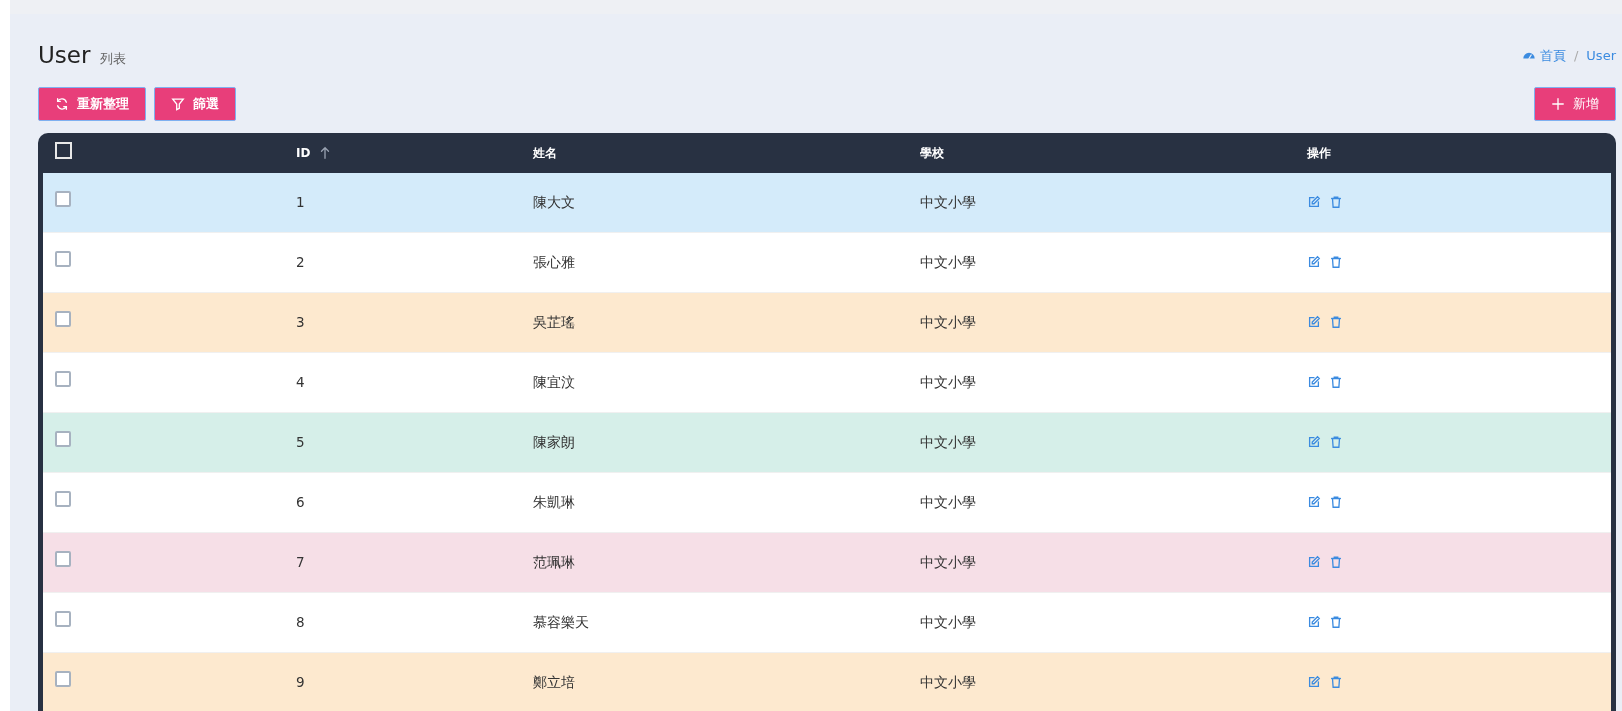 The height and width of the screenshot is (711, 1622). Describe the element at coordinates (300, 501) in the screenshot. I see `table-cell: 6` at that location.